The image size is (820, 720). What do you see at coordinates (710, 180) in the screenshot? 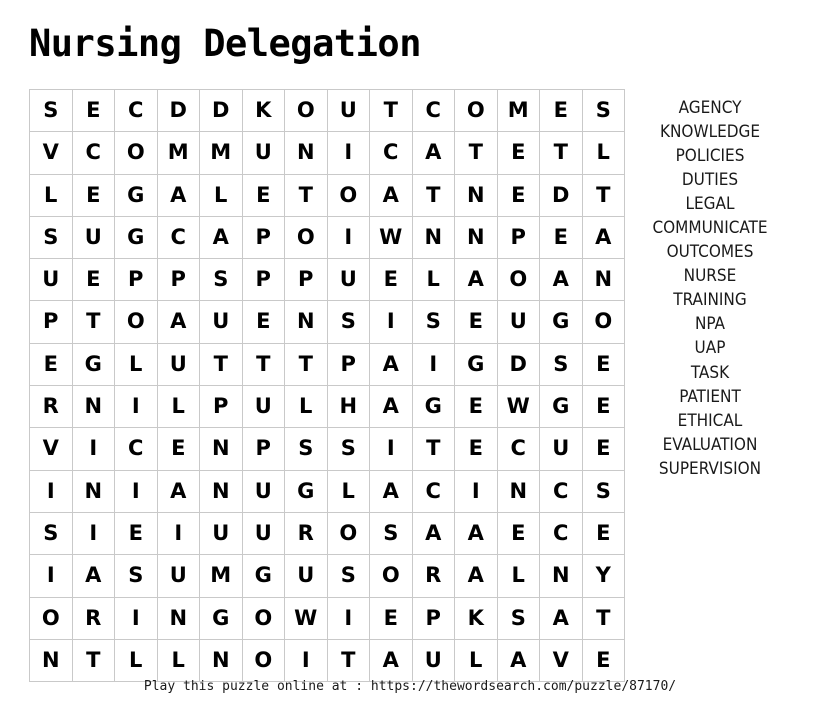
I see `word-list-item: DUTIES` at bounding box center [710, 180].